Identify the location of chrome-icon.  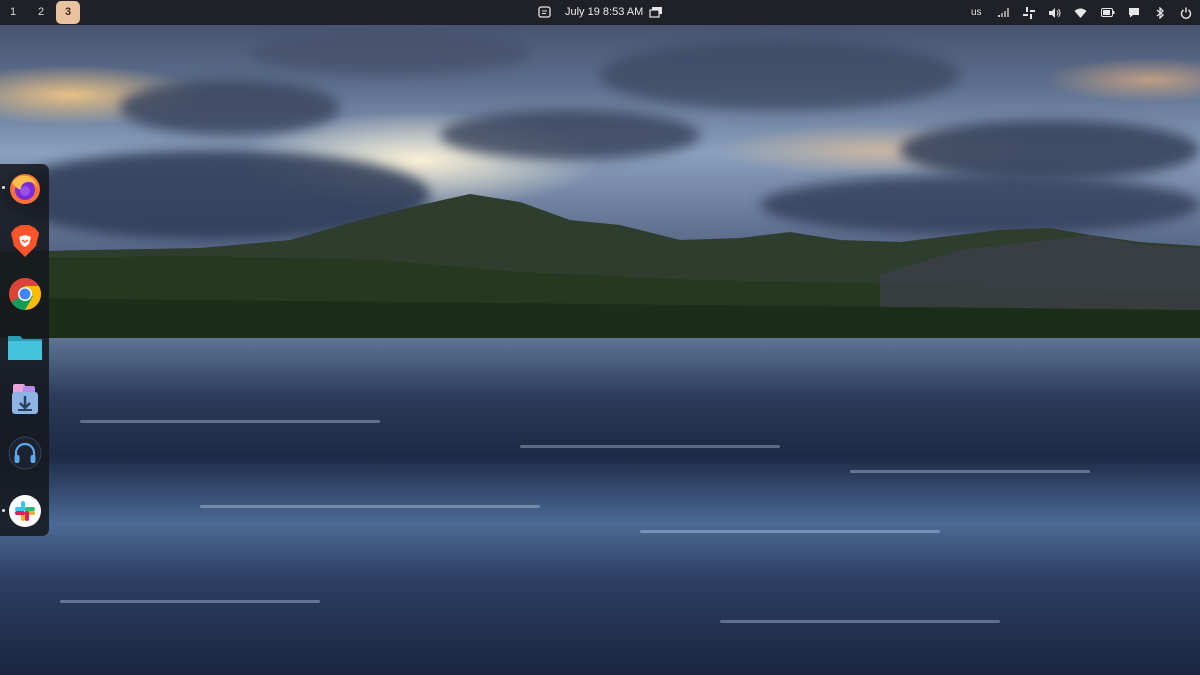
(24, 293).